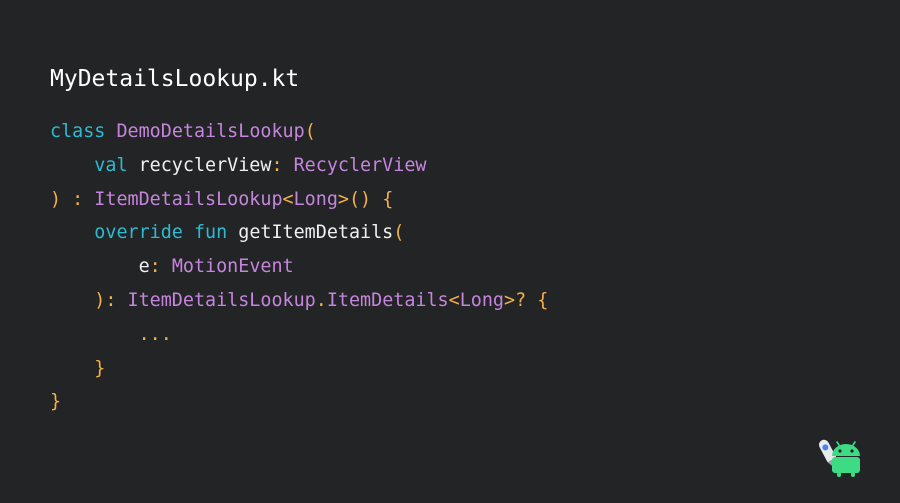 The image size is (900, 503). Describe the element at coordinates (321, 300) in the screenshot. I see `code-token-punct: .` at that location.